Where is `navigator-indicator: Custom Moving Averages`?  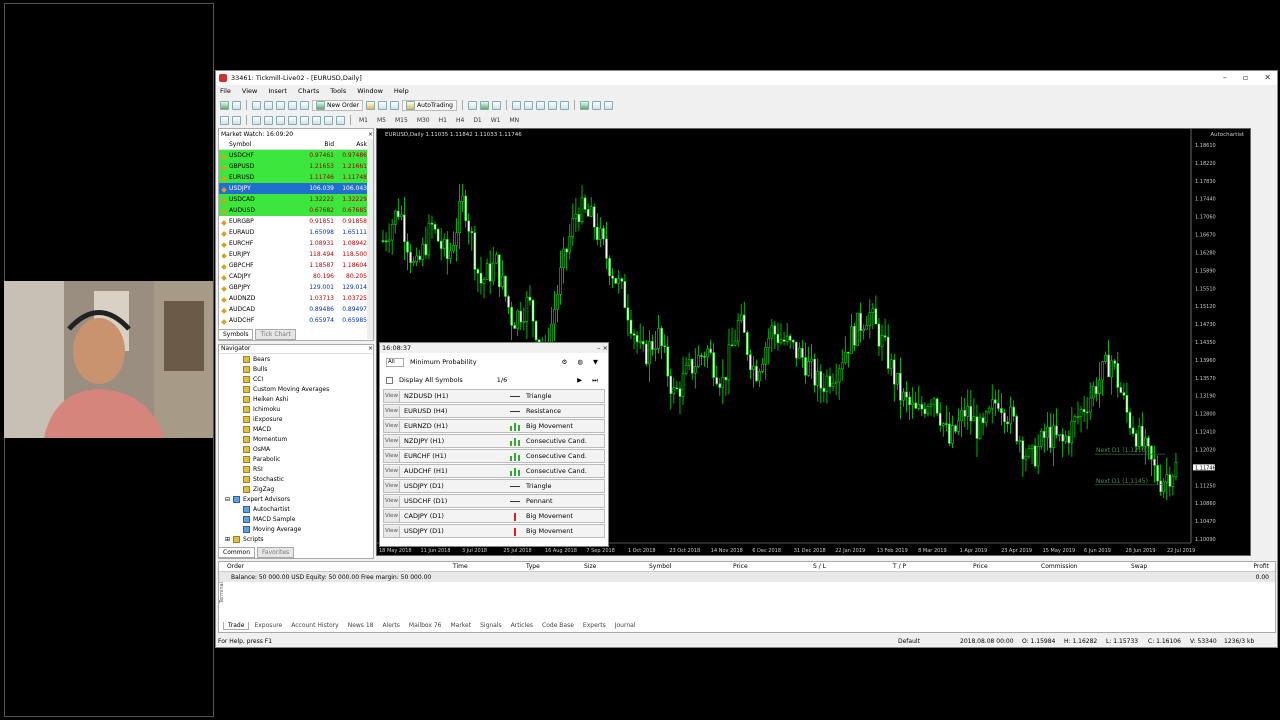 navigator-indicator: Custom Moving Averages is located at coordinates (296, 389).